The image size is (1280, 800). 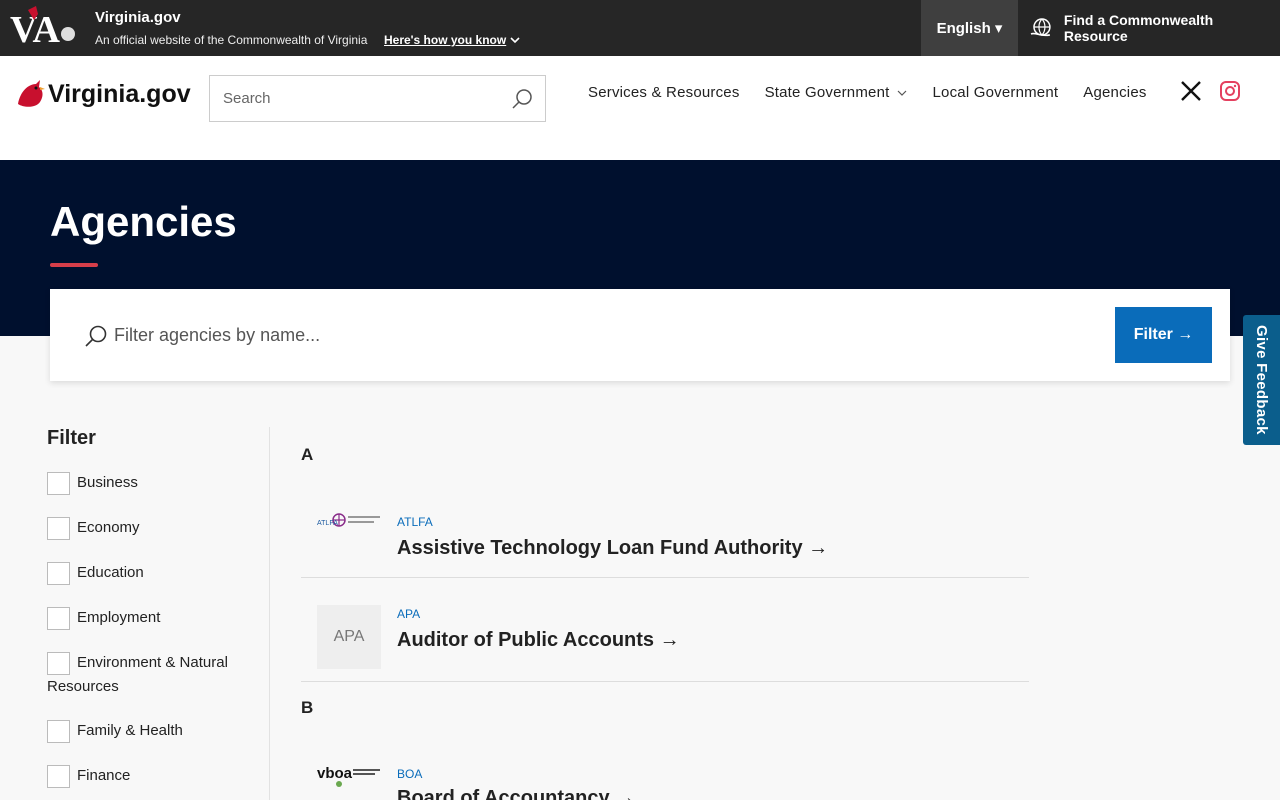 I want to click on banner-title: Virginia.gov, so click(x=138, y=17).